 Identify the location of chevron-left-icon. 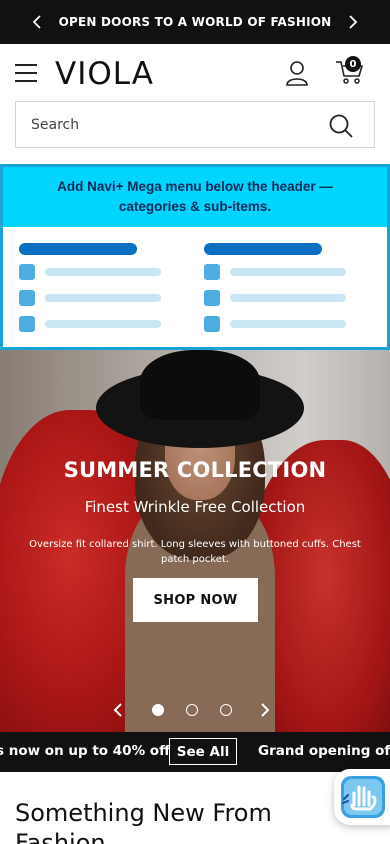
(38, 22).